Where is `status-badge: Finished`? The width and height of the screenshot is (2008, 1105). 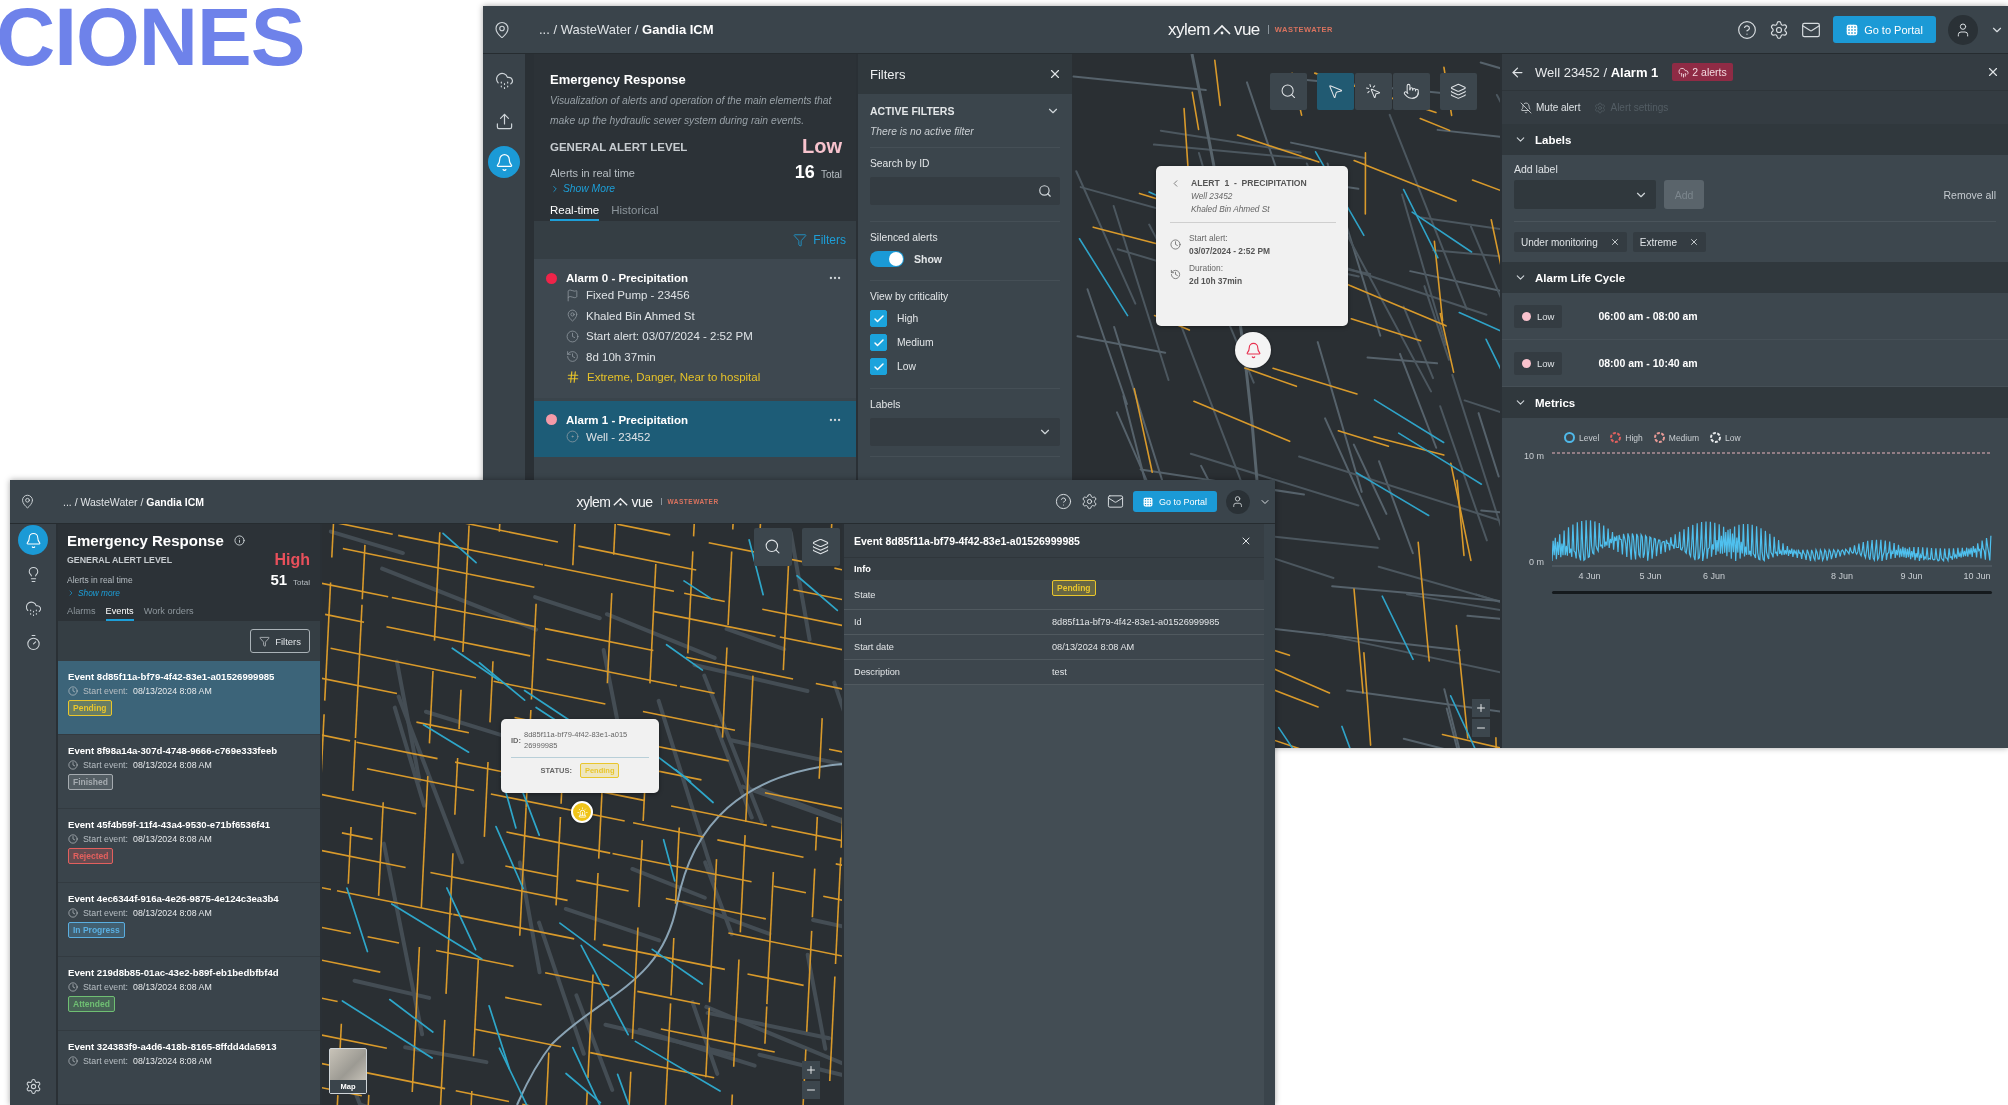 status-badge: Finished is located at coordinates (90, 782).